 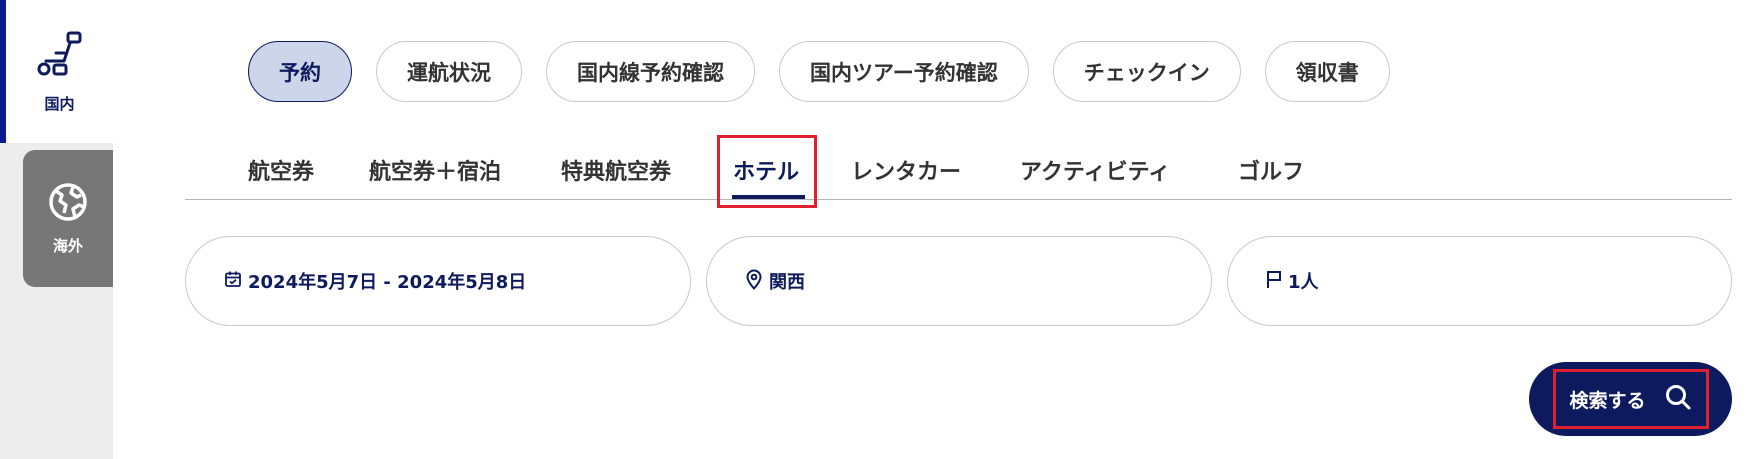 What do you see at coordinates (768, 197) in the screenshot?
I see `active-tab-underline` at bounding box center [768, 197].